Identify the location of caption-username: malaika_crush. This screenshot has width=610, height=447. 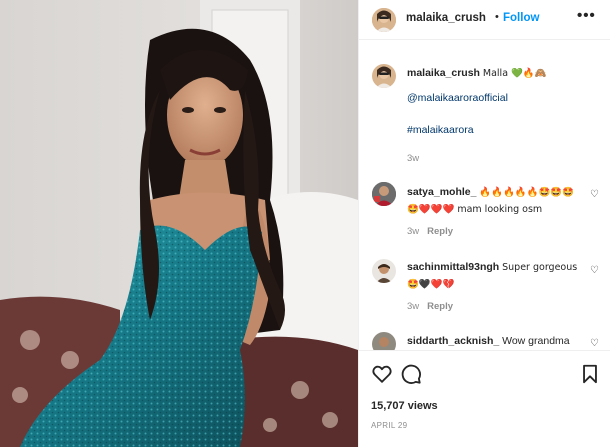
(443, 73).